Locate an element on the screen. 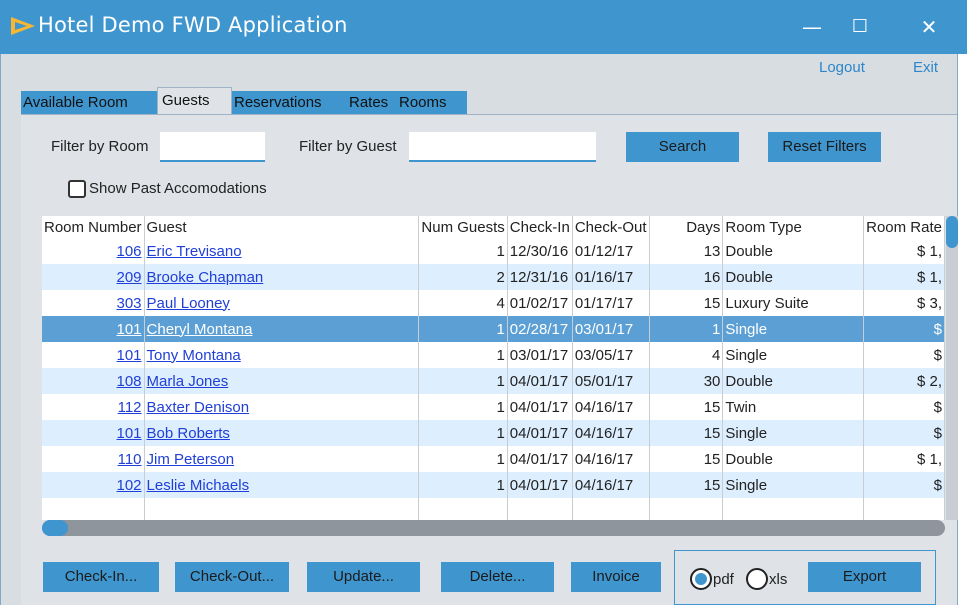  num-guests-cell: 4 is located at coordinates (463, 303).